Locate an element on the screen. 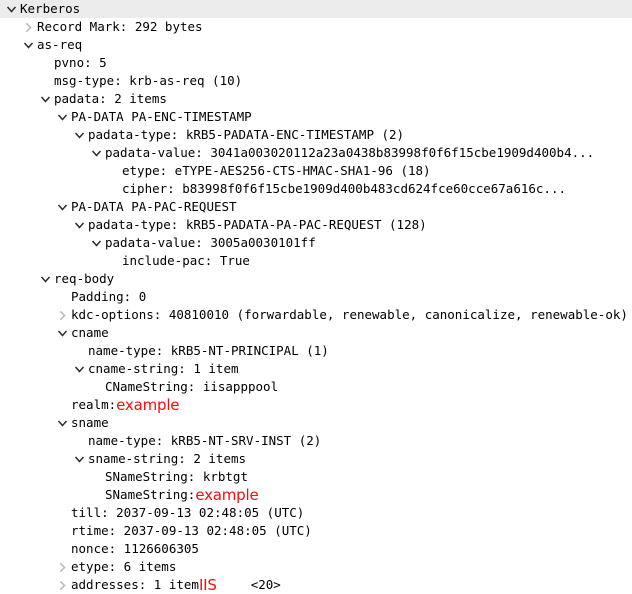 The height and width of the screenshot is (594, 632). tree-row-label: include-pac: True is located at coordinates (186, 260).